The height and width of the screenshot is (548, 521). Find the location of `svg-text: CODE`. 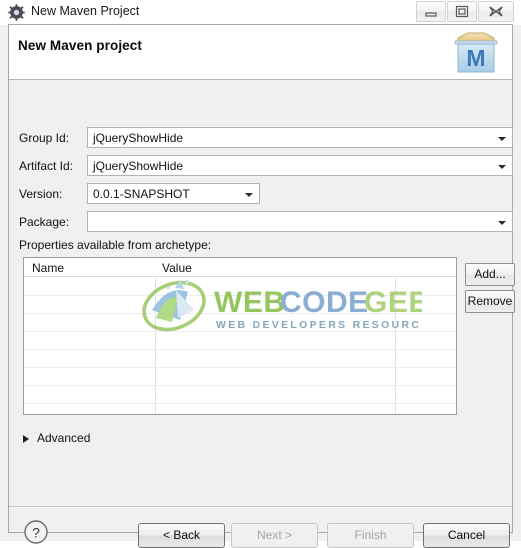

svg-text: CODE is located at coordinates (324, 302).